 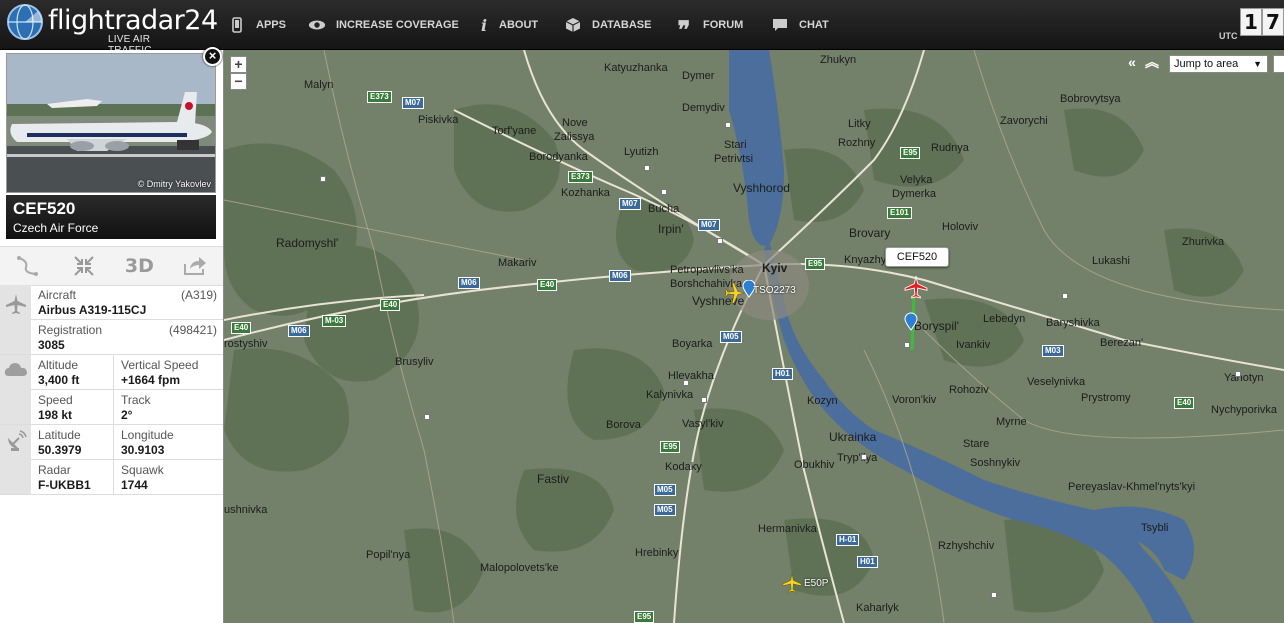 I want to click on zoom-in-button: +, so click(x=238, y=64).